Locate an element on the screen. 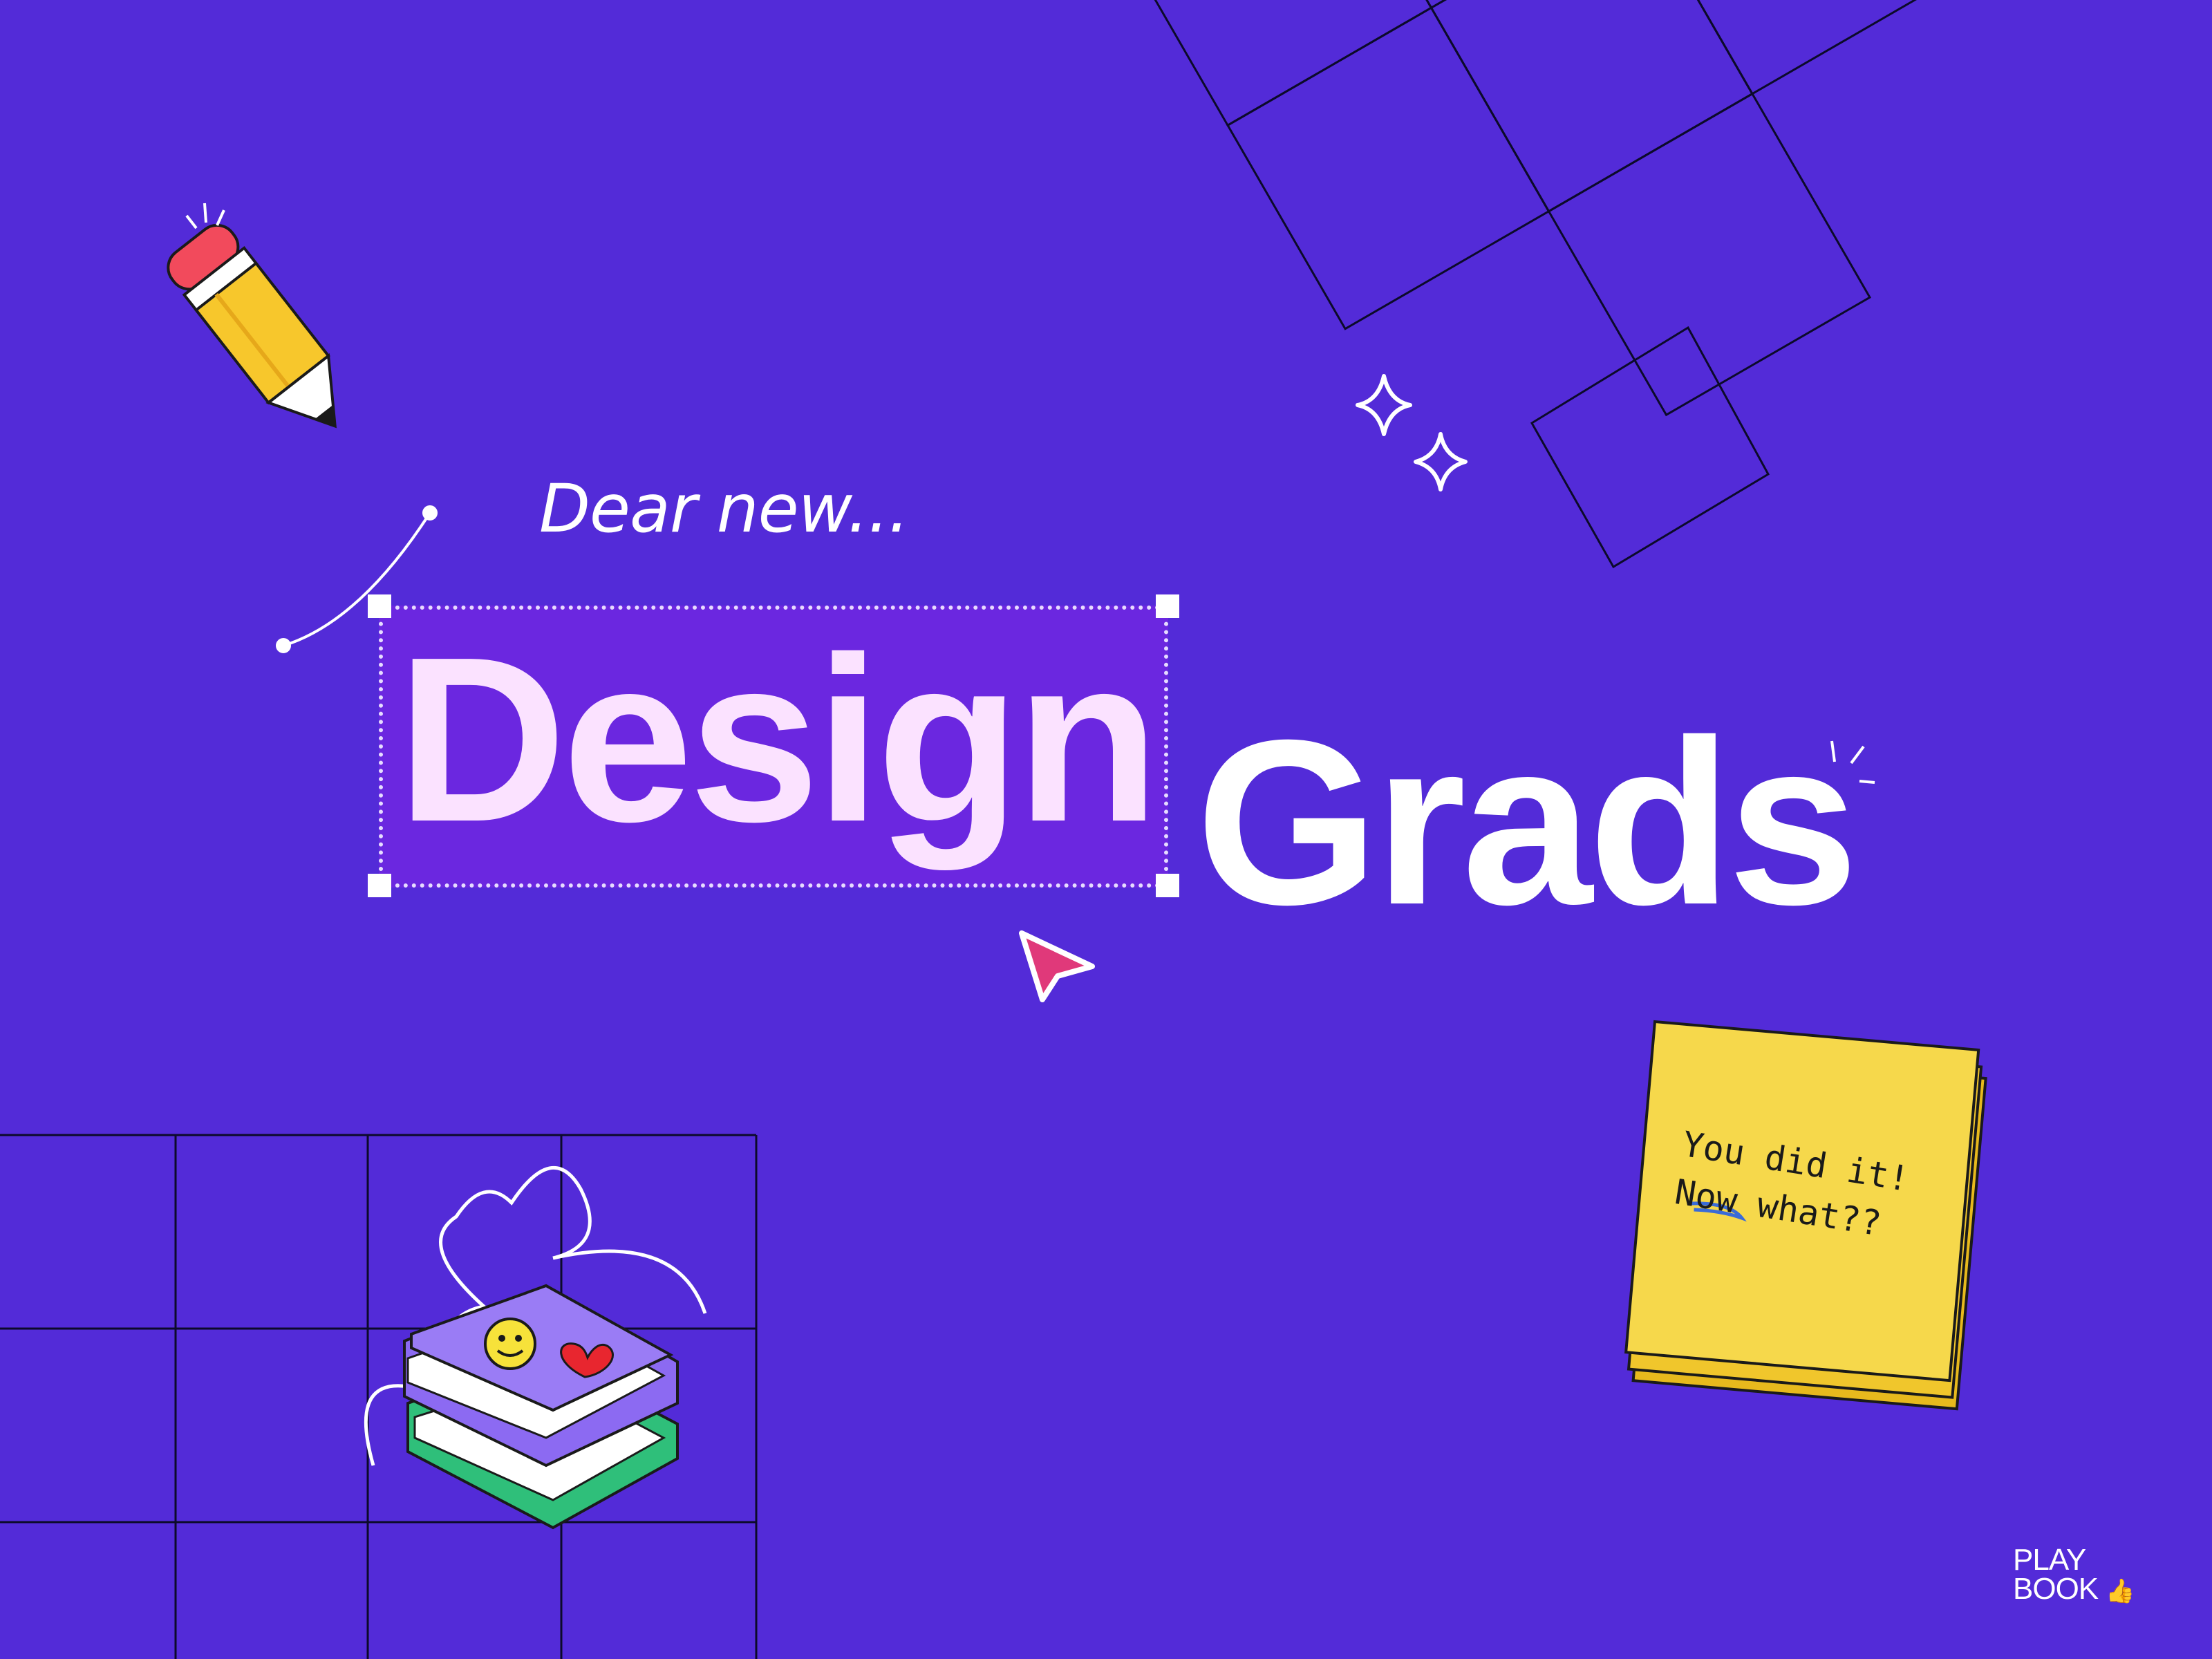 This screenshot has height=1659, width=2212. thumbs-up-icon: 👍 is located at coordinates (2121, 1591).